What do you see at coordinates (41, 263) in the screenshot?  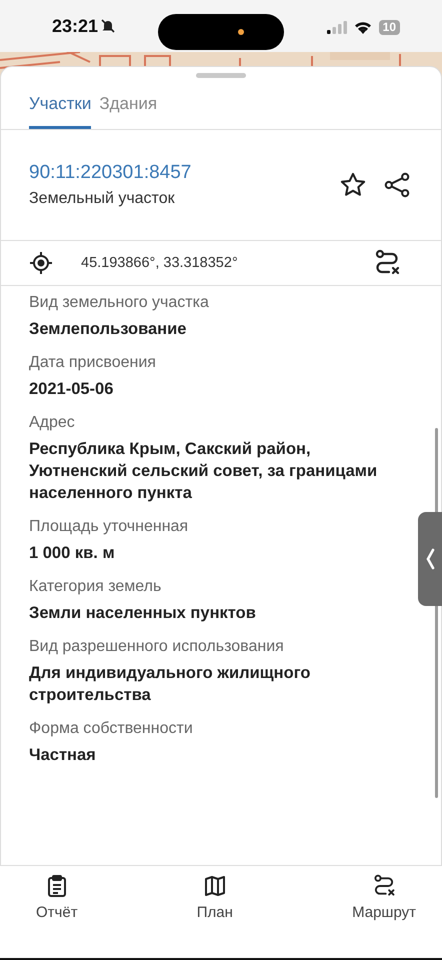 I see `location-target-icon` at bounding box center [41, 263].